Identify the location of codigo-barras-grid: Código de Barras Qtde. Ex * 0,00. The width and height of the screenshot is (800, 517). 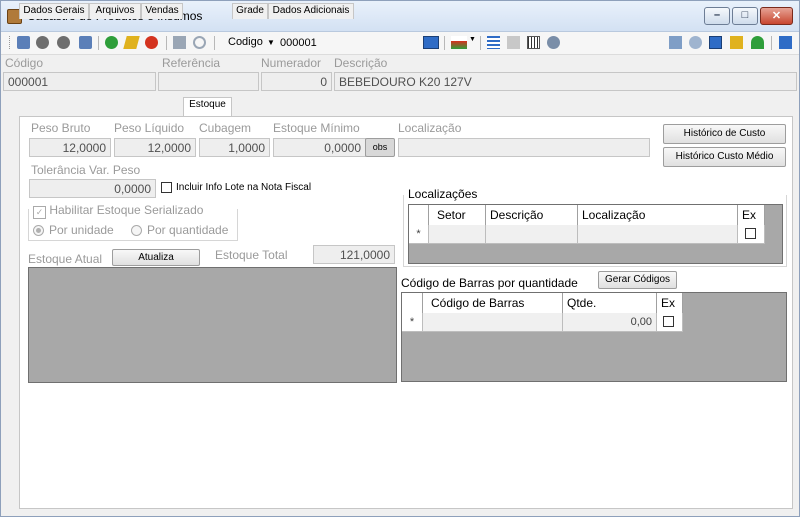
(594, 337).